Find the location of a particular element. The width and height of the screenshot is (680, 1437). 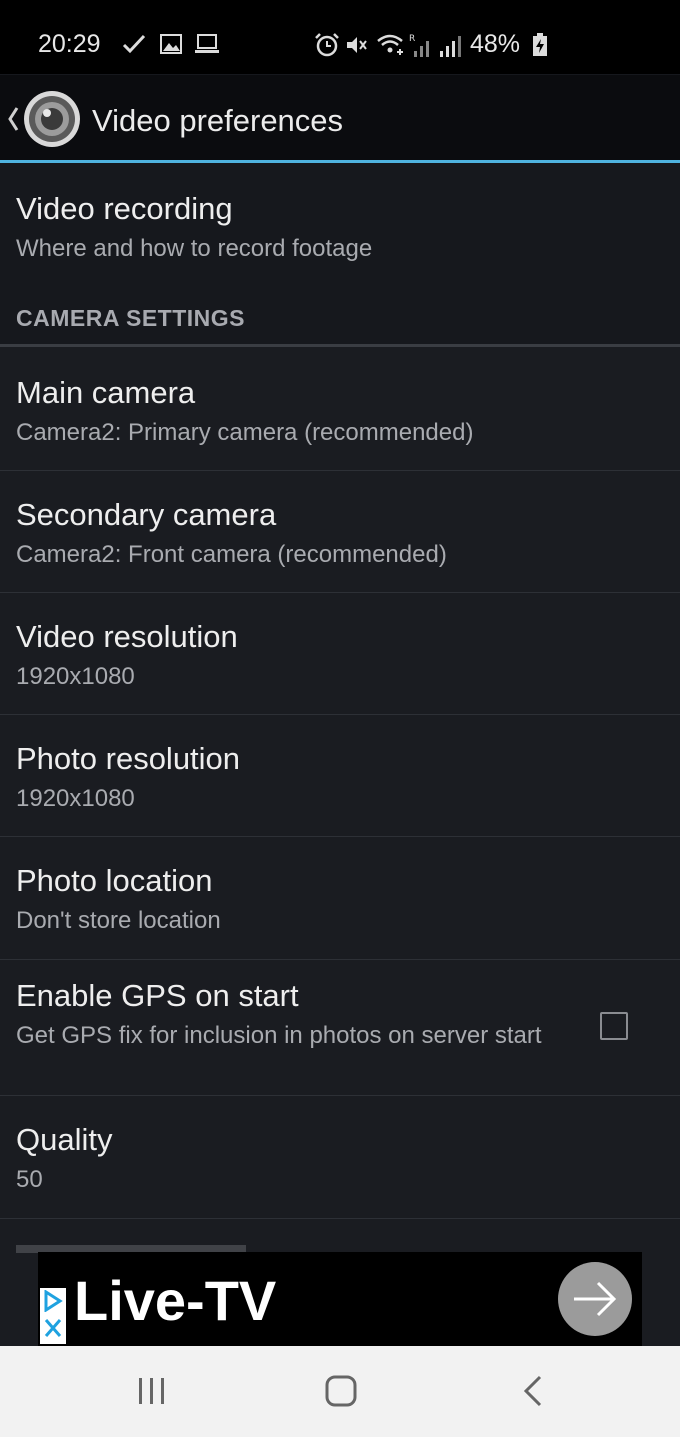

pref-title: Video recording is located at coordinates (124, 208).